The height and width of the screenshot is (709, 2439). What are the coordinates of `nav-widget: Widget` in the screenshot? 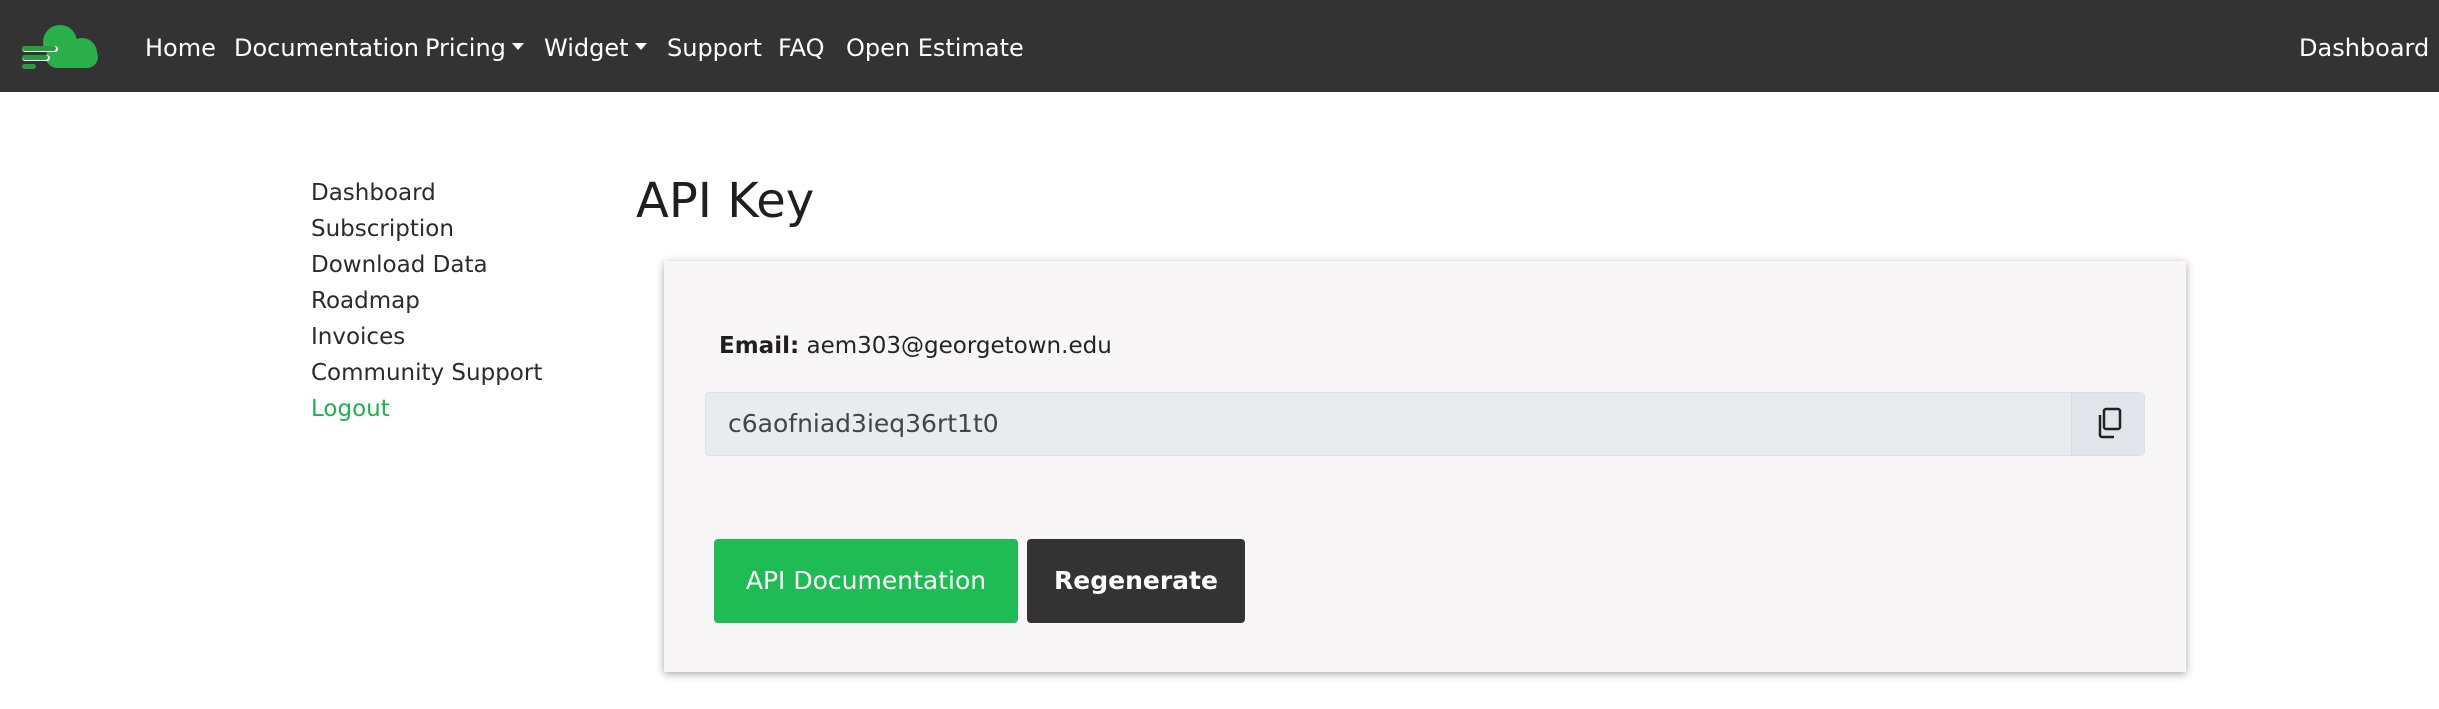 It's located at (595, 46).